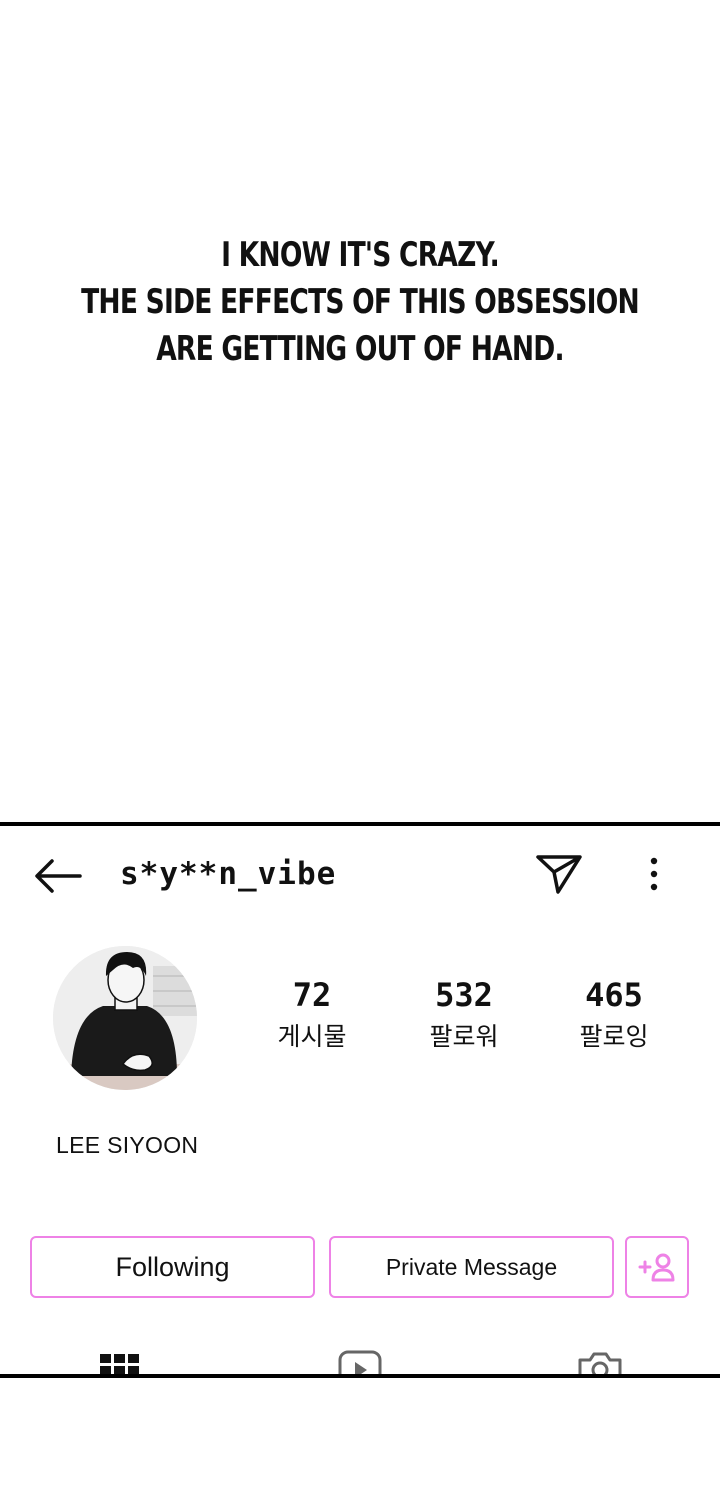 The image size is (720, 1500). Describe the element at coordinates (228, 874) in the screenshot. I see `profile-username: s*y**n_vibe` at that location.